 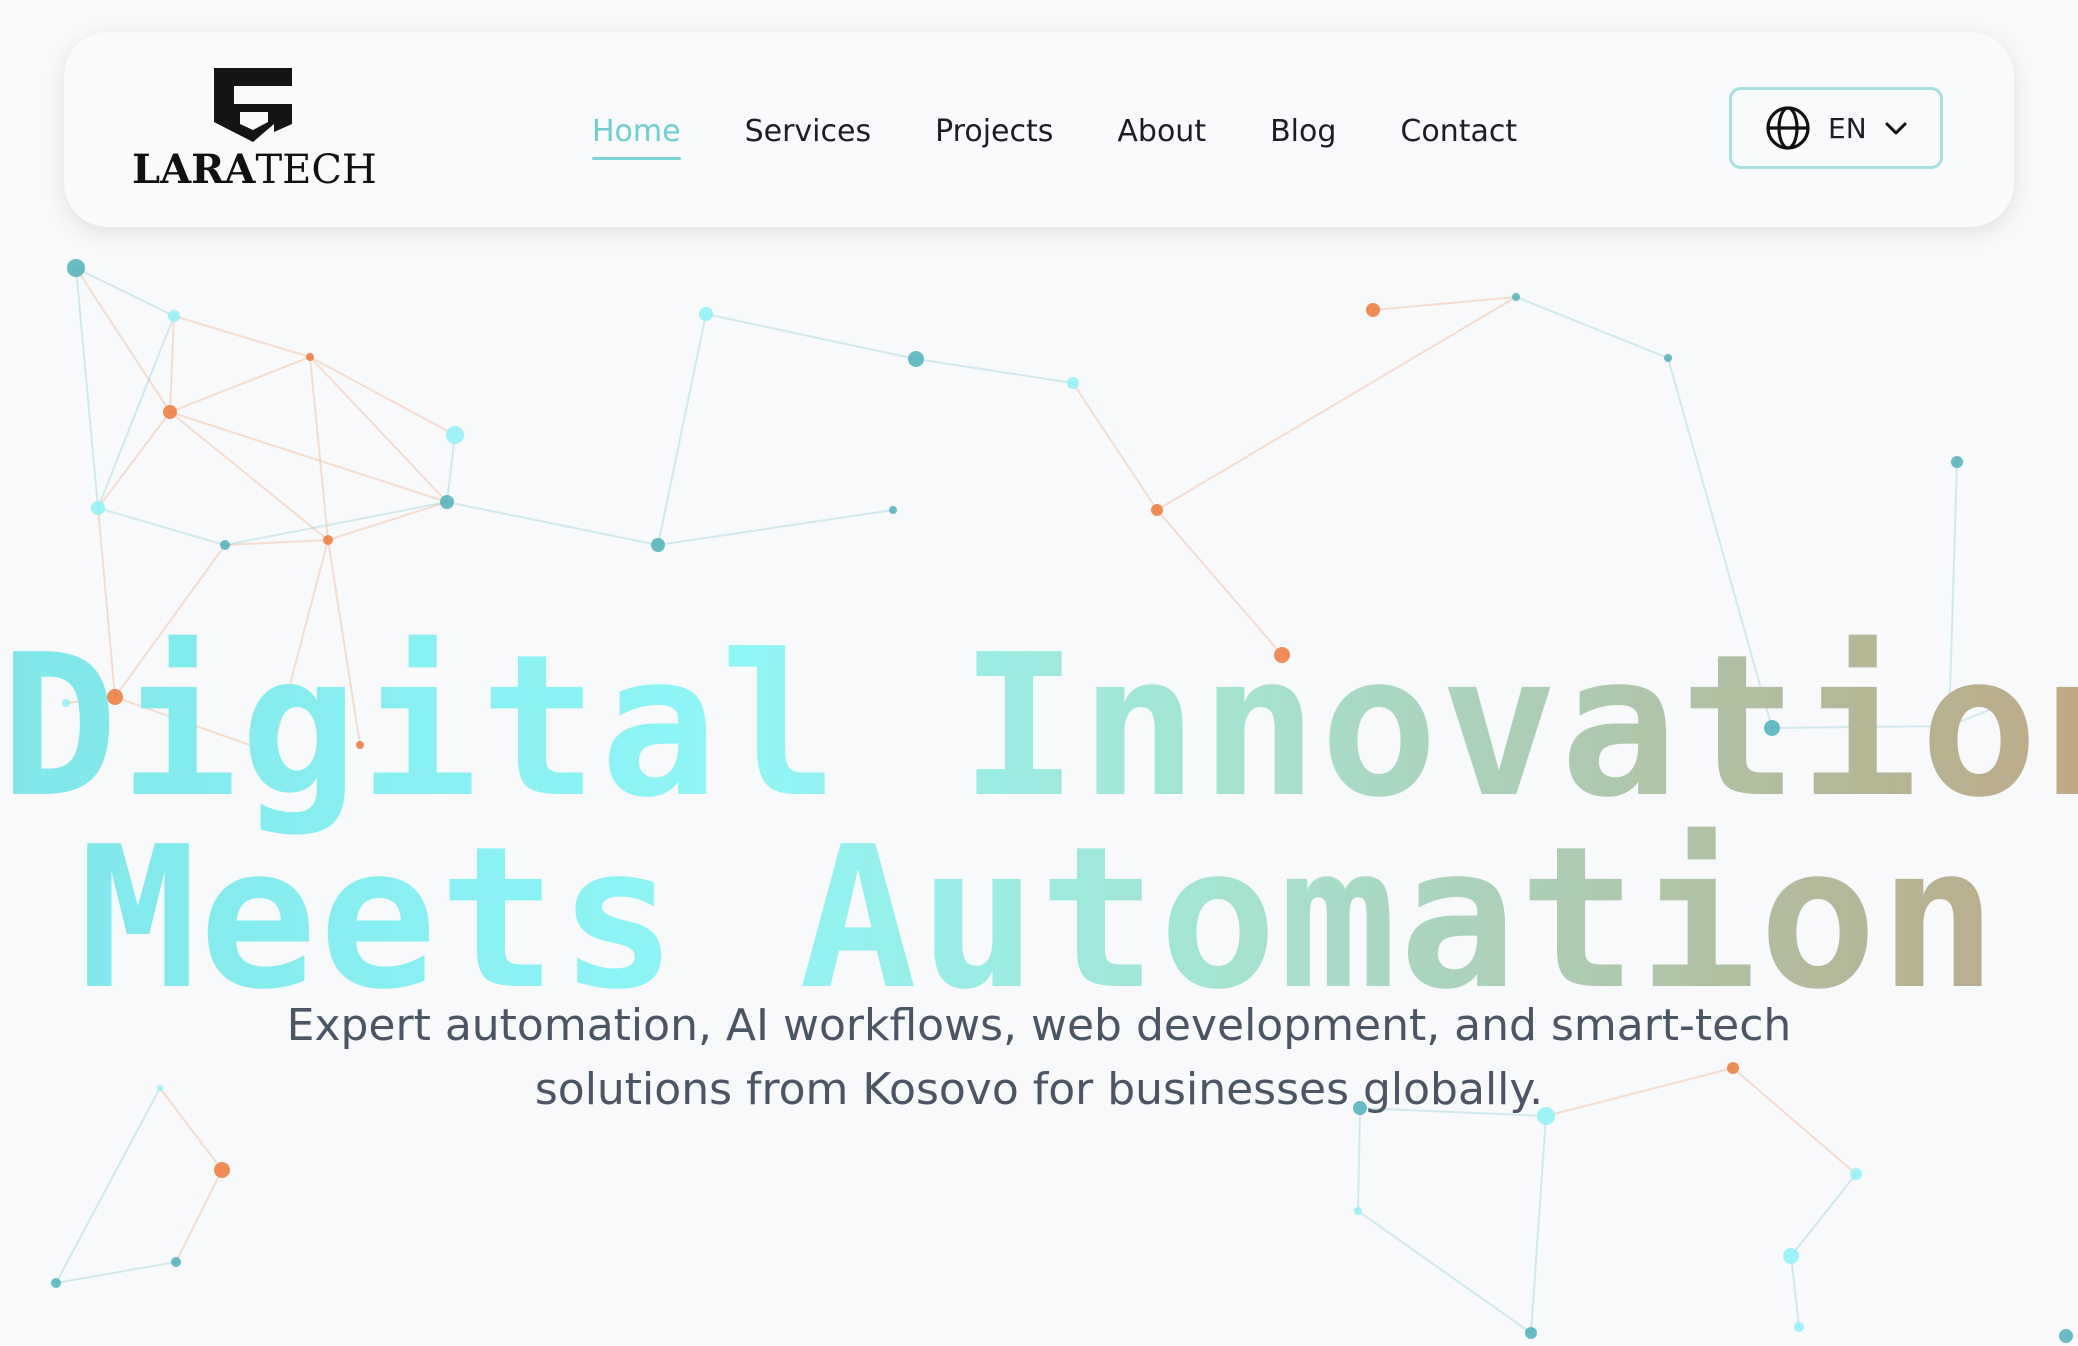 I want to click on nav-item-projects: Projects, so click(x=994, y=132).